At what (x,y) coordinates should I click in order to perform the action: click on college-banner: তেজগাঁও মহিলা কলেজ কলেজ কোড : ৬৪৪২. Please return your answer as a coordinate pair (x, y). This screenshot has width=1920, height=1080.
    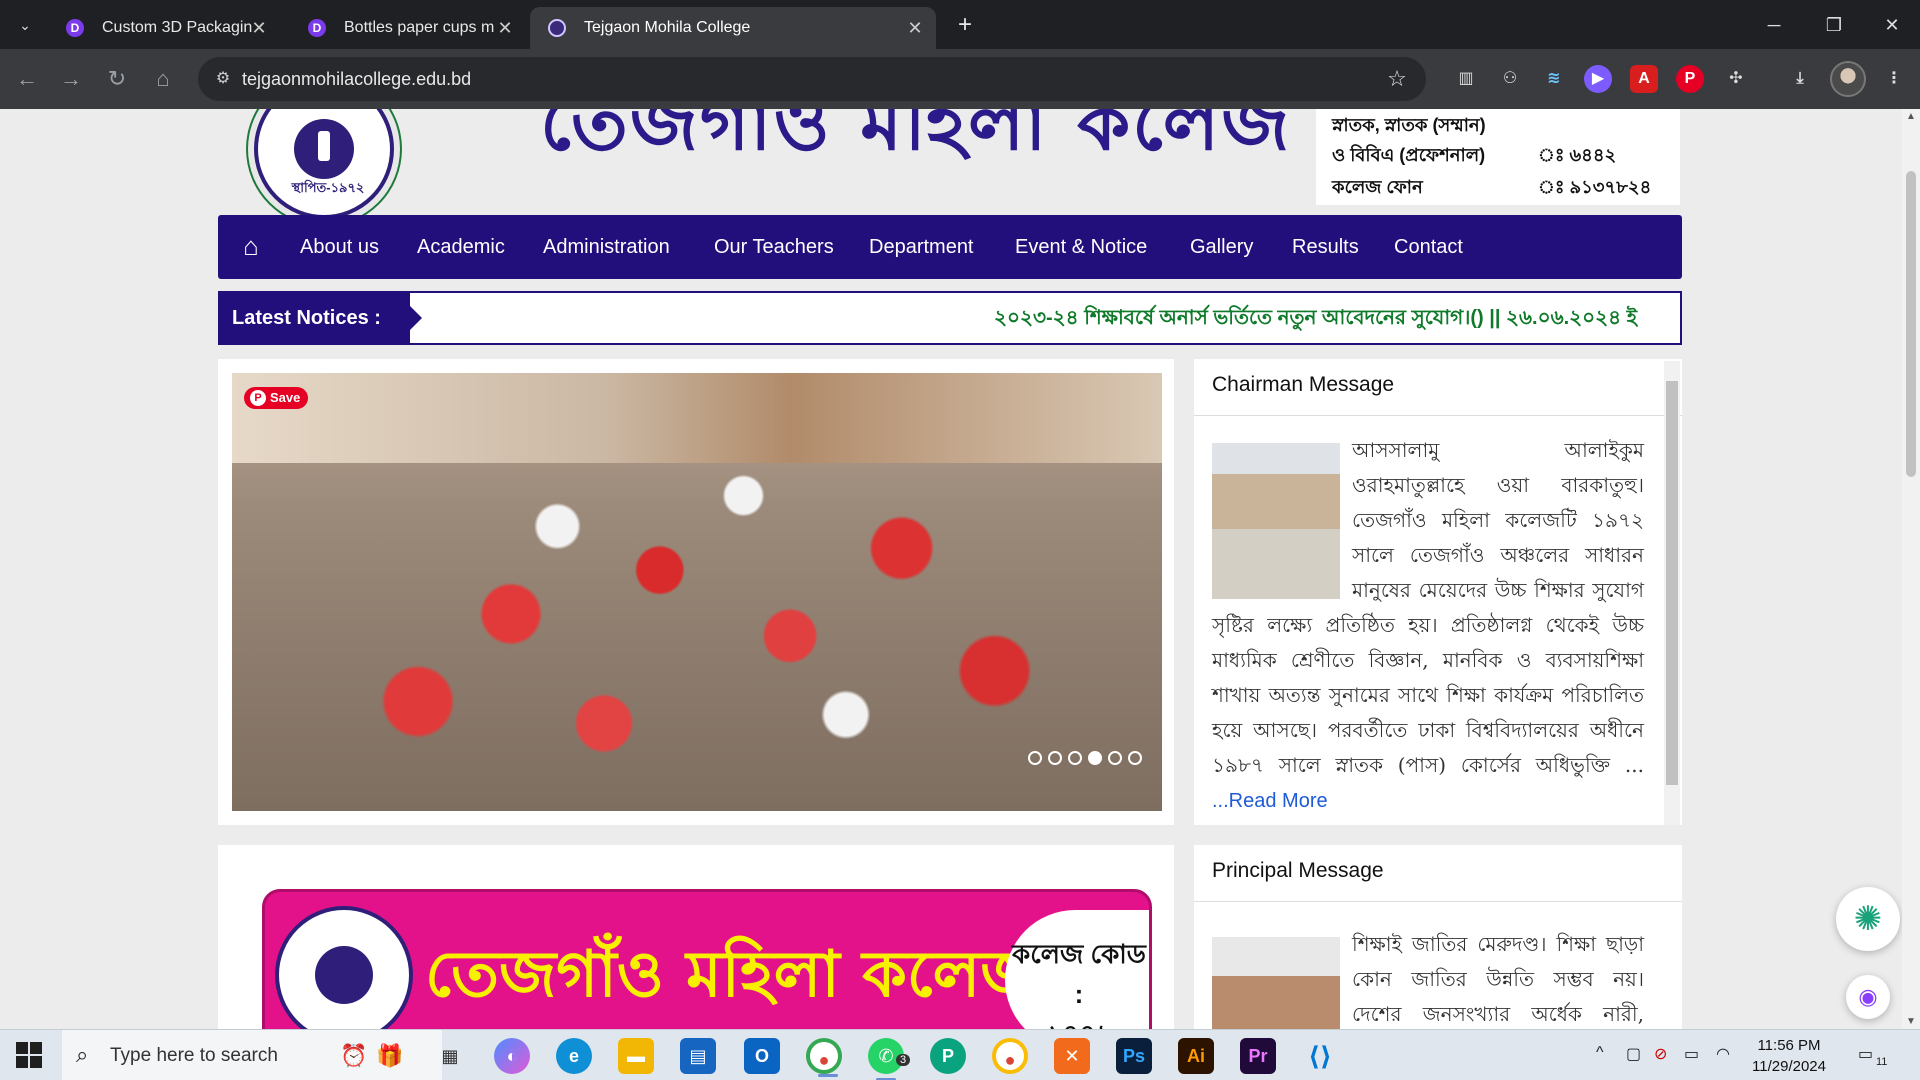
    Looking at the image, I should click on (707, 959).